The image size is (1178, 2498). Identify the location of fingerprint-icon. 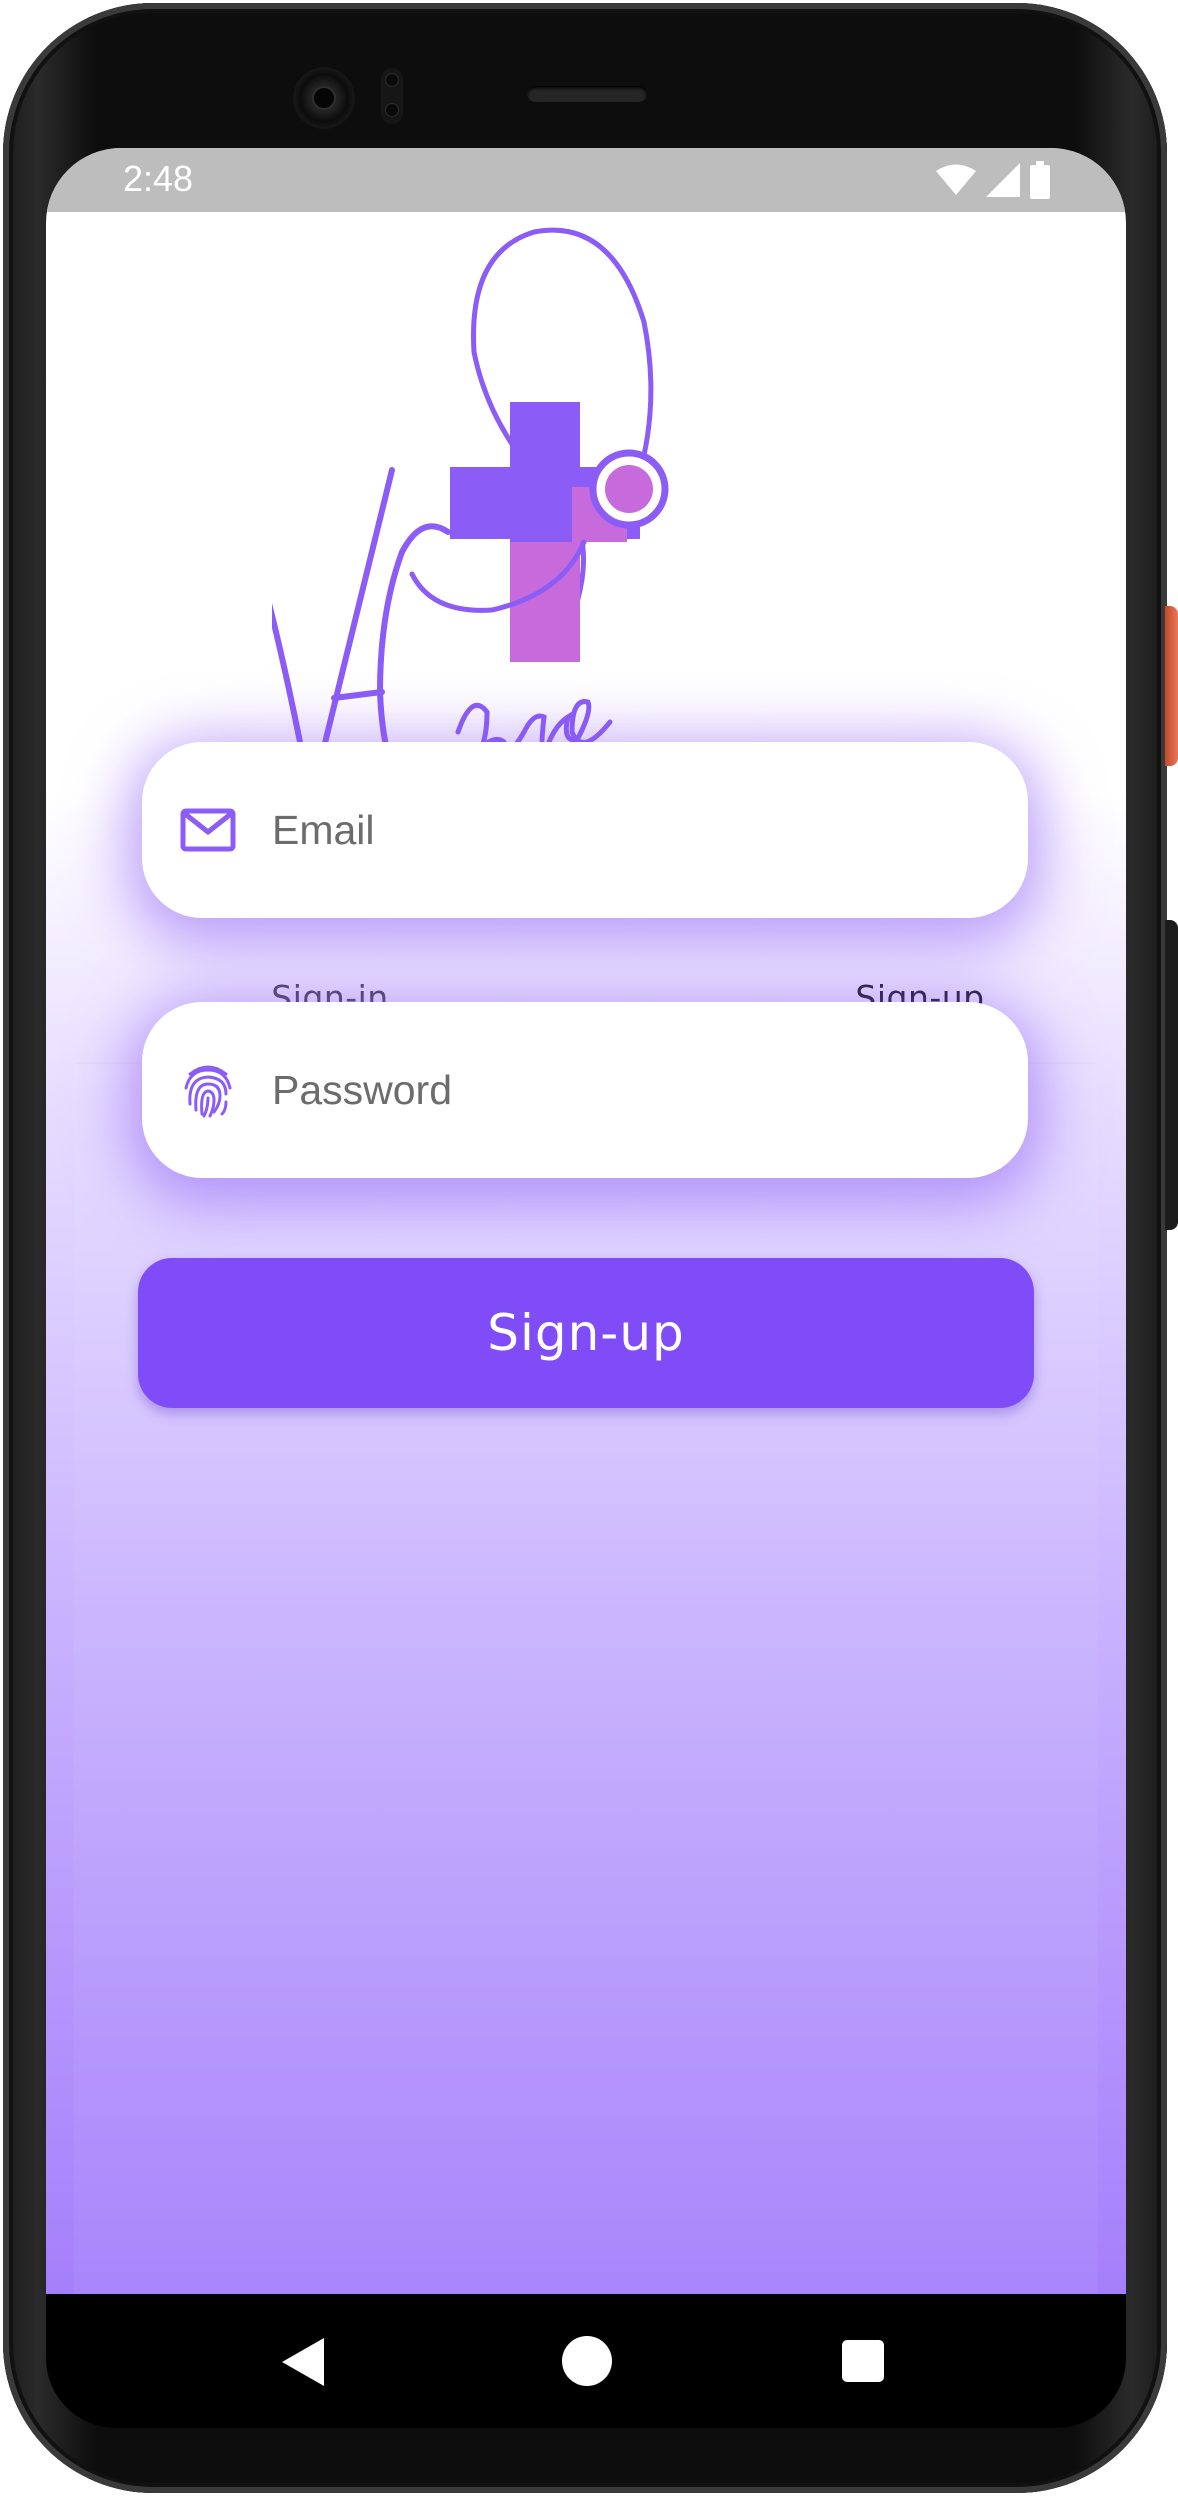
(208, 1090).